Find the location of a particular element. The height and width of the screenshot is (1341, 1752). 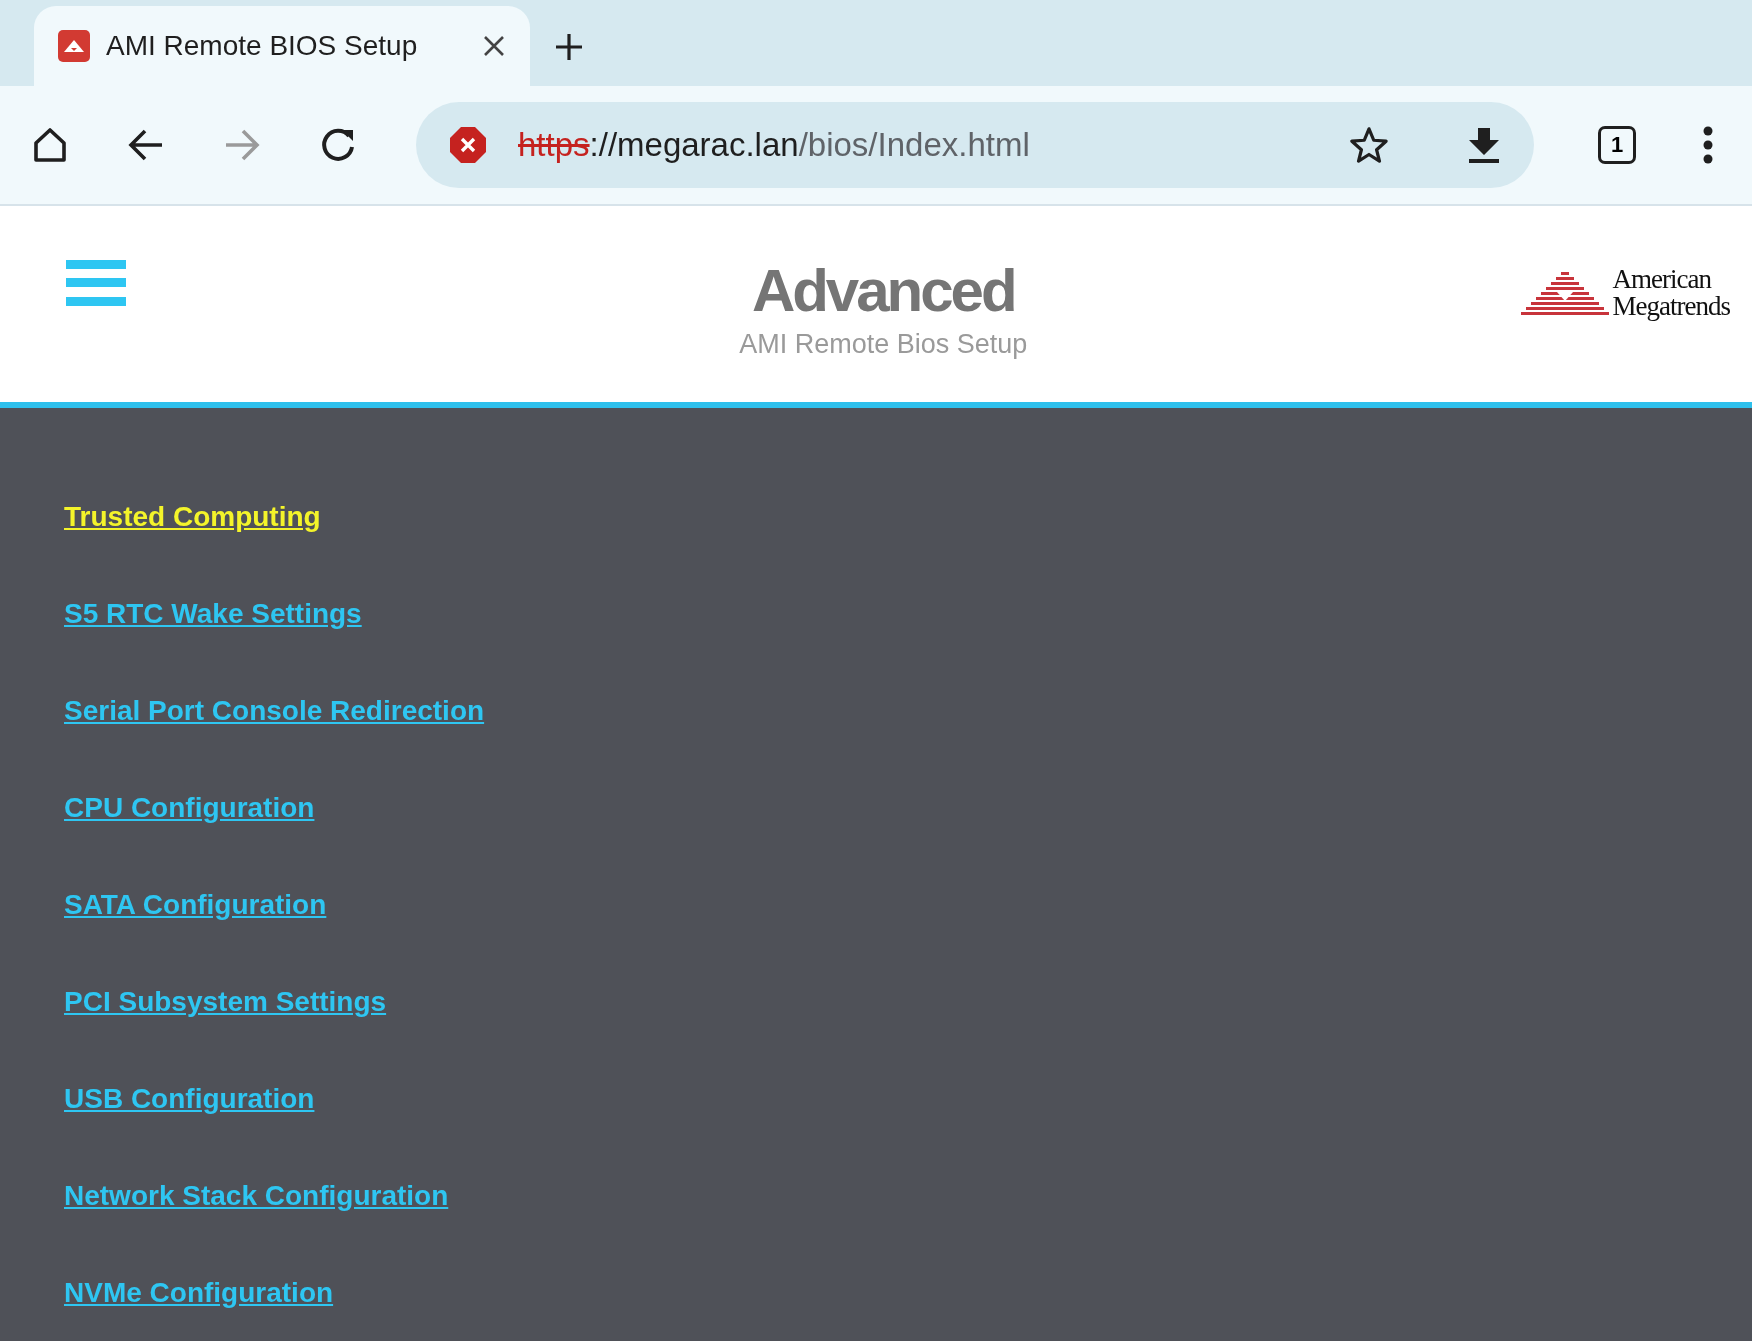

menu-link: USB Configuration is located at coordinates (189, 1099).